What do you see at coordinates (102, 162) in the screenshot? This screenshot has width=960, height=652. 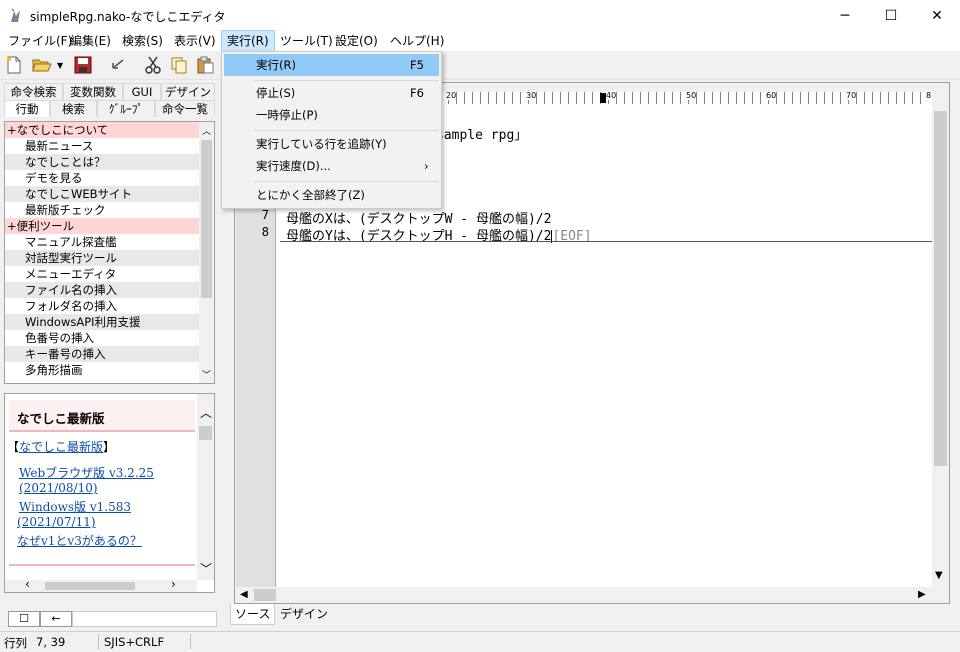 I see `tree-item: なでしことは？` at bounding box center [102, 162].